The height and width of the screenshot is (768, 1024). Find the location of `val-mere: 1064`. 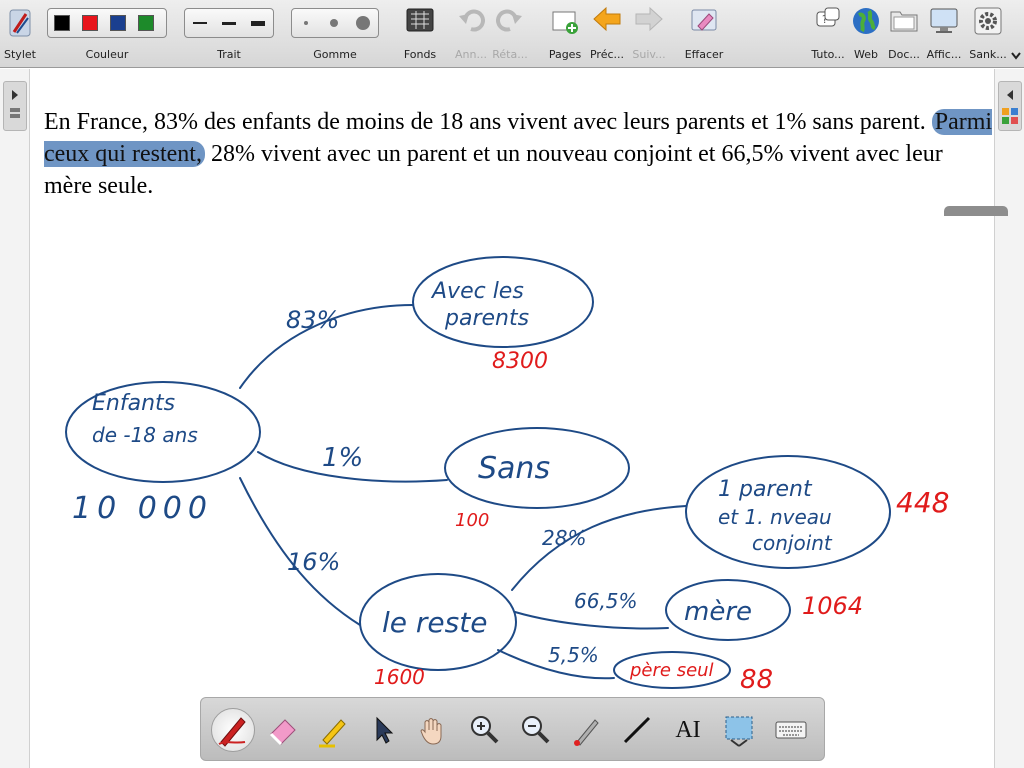

val-mere: 1064 is located at coordinates (832, 606).